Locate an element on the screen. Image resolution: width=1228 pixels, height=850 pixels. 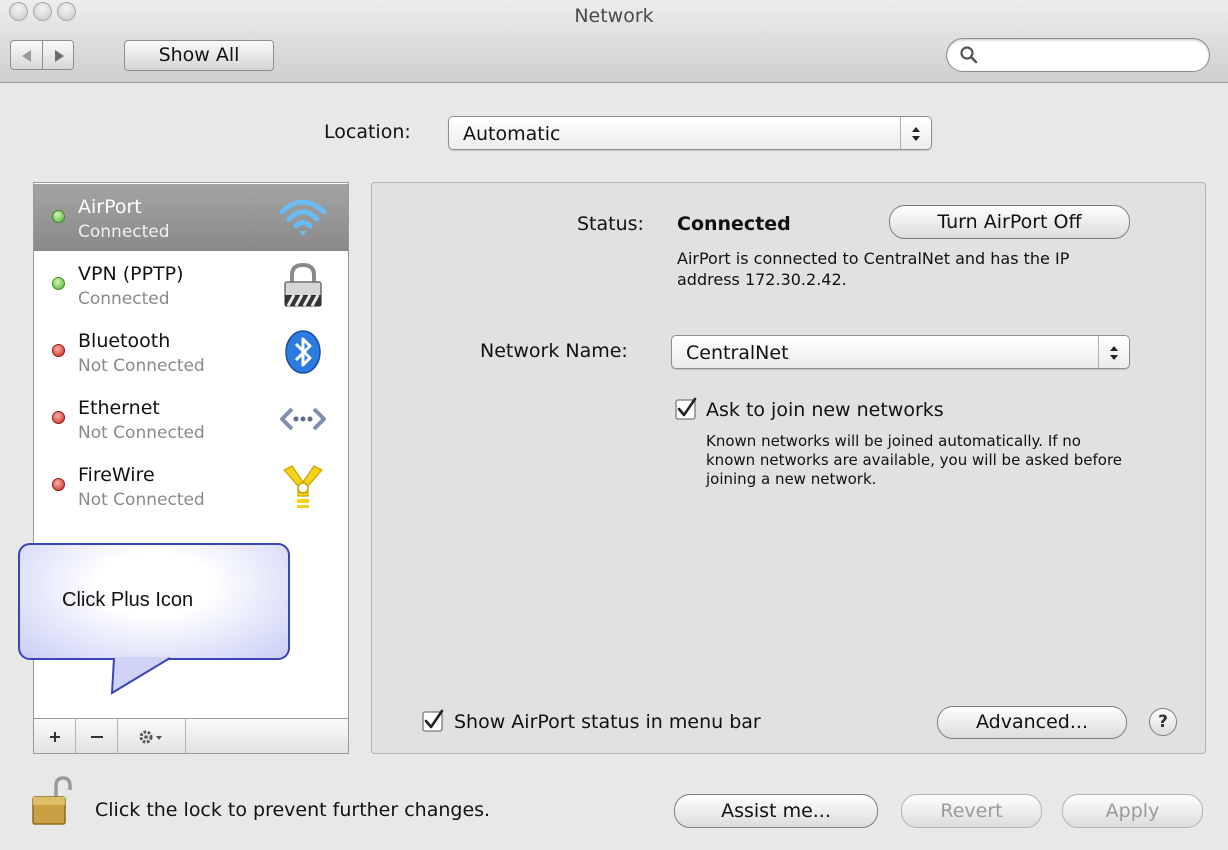
show-status-label: Show AirPort status in menu bar is located at coordinates (607, 722).